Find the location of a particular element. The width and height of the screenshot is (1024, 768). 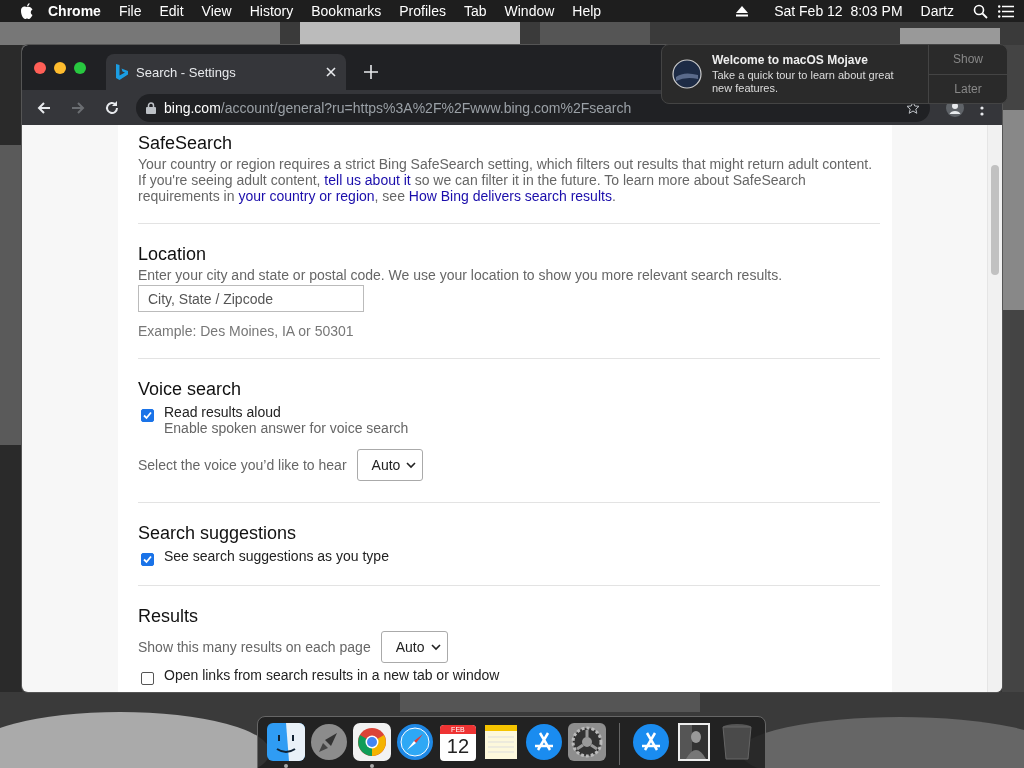

text-link: your country or region is located at coordinates (306, 196).